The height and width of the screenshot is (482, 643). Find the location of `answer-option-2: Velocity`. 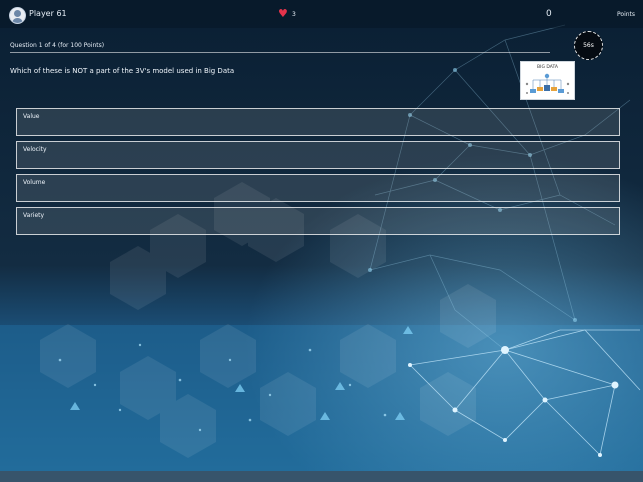

answer-option-2: Velocity is located at coordinates (318, 155).